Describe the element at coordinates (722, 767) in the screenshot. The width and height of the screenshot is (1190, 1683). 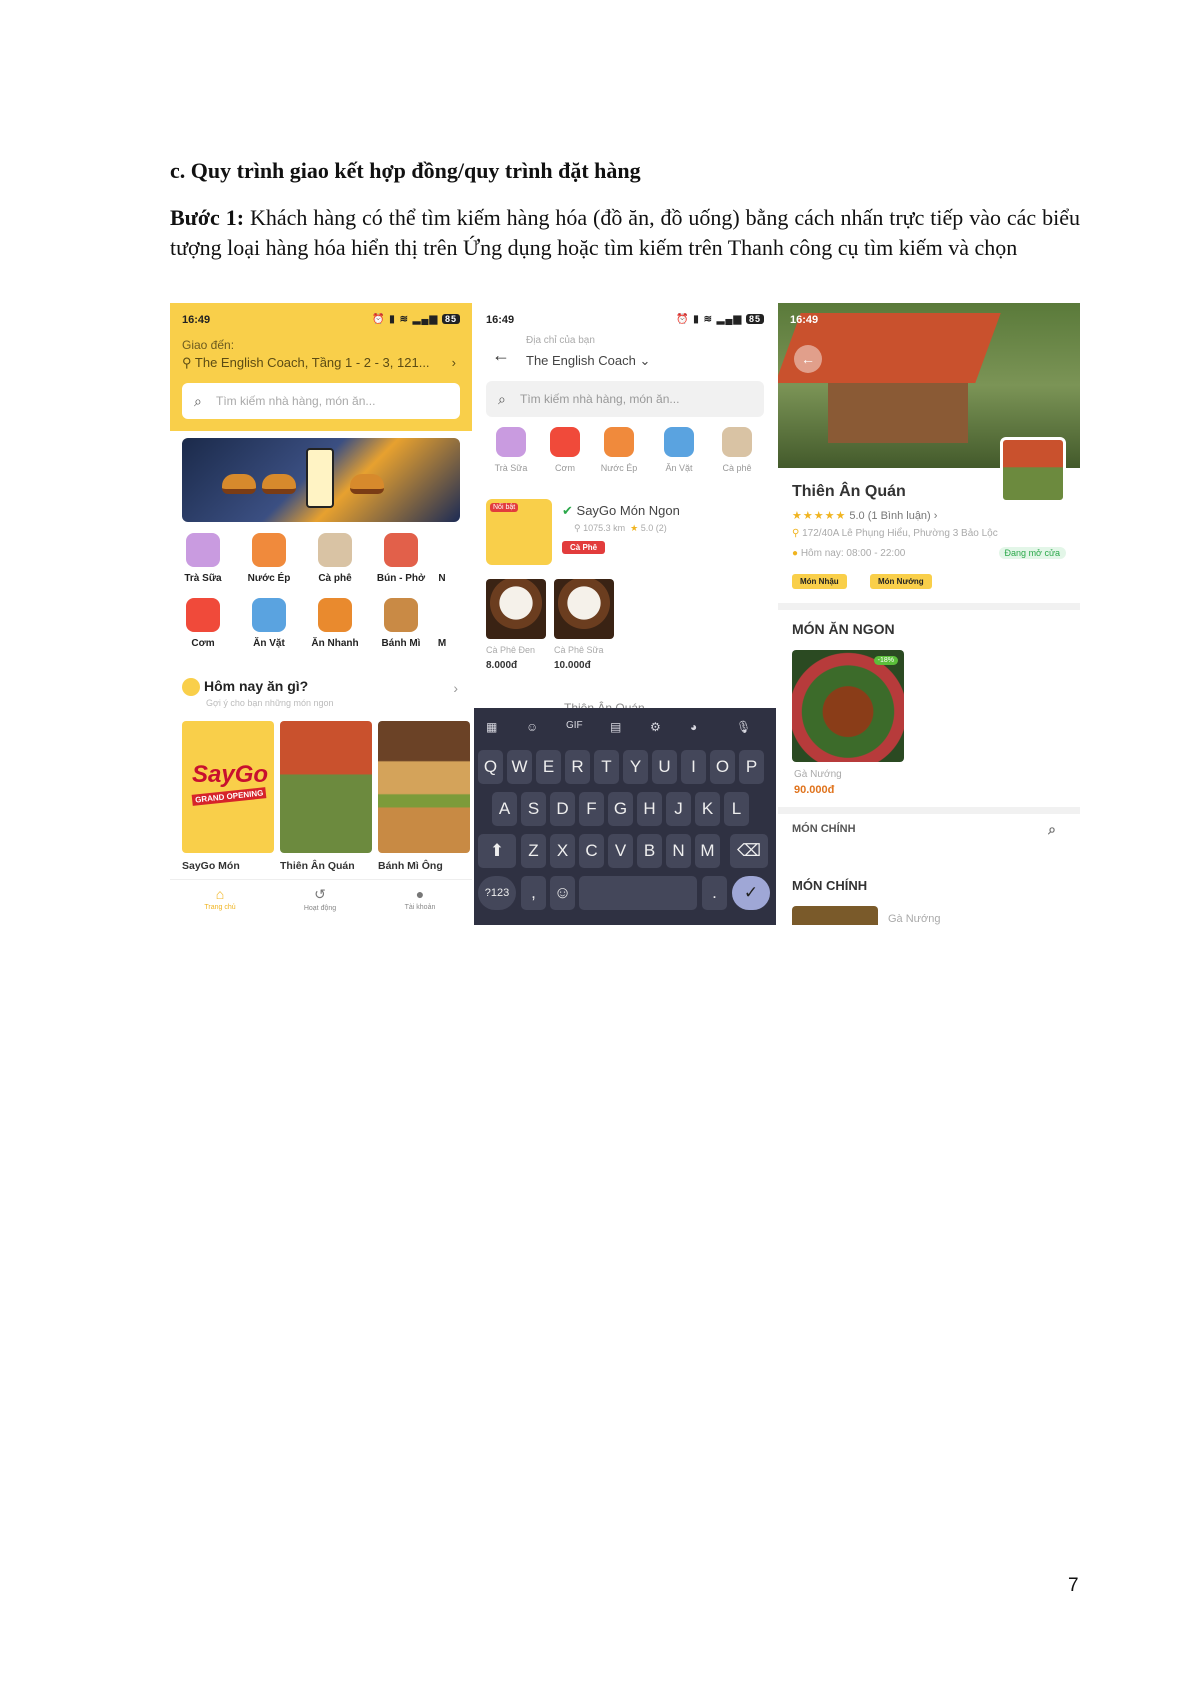
I see `key-o: O` at that location.